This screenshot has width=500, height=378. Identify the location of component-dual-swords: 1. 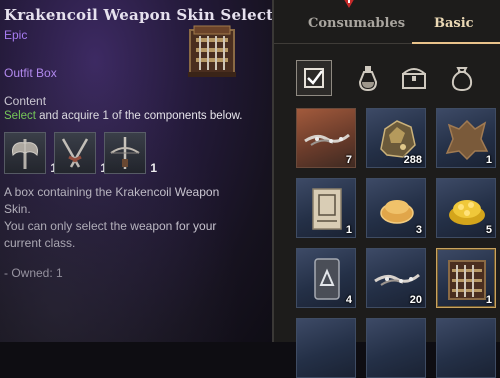
(80, 153).